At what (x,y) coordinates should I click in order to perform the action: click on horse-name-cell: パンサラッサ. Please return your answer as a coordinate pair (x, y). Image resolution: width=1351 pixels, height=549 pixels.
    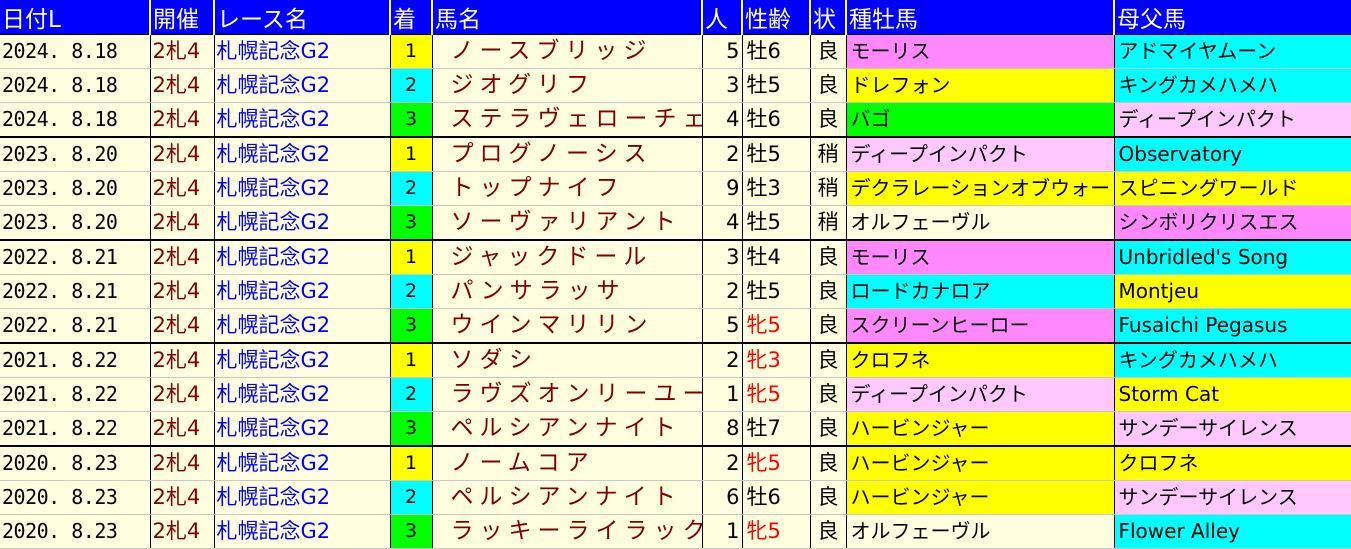
    Looking at the image, I should click on (566, 291).